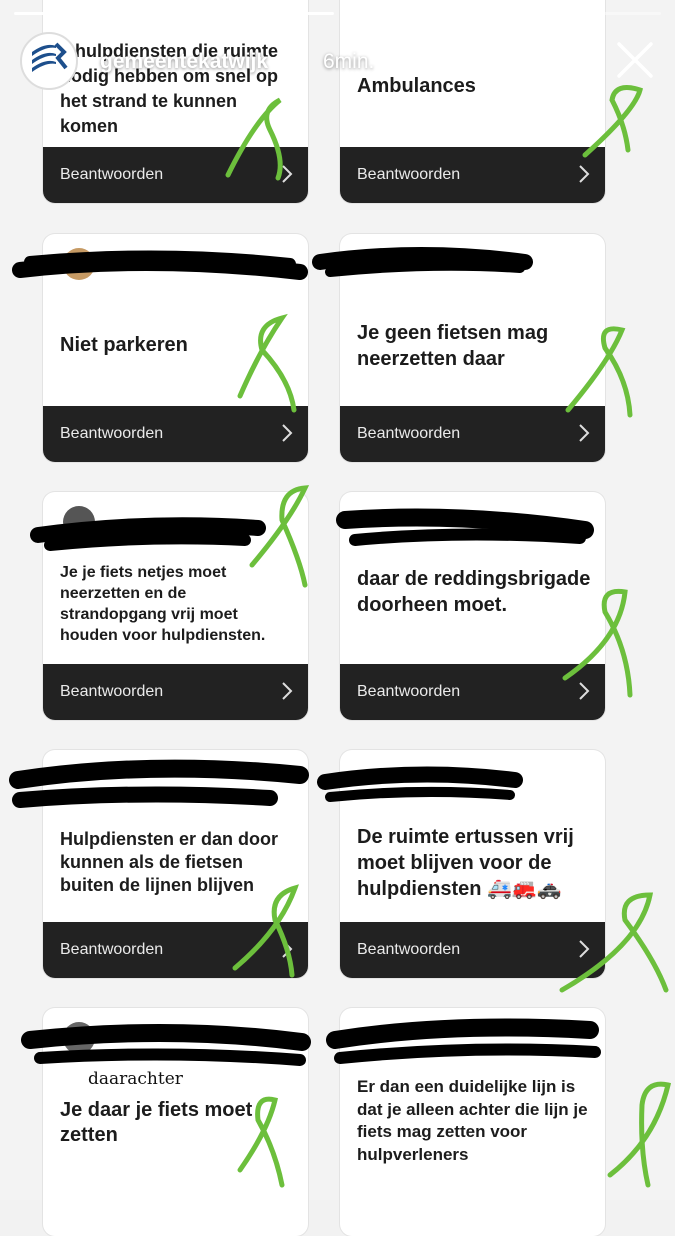 The image size is (675, 1236). Describe the element at coordinates (156, 1122) in the screenshot. I see `answer-text: Je daar je fiets moet zetten` at that location.